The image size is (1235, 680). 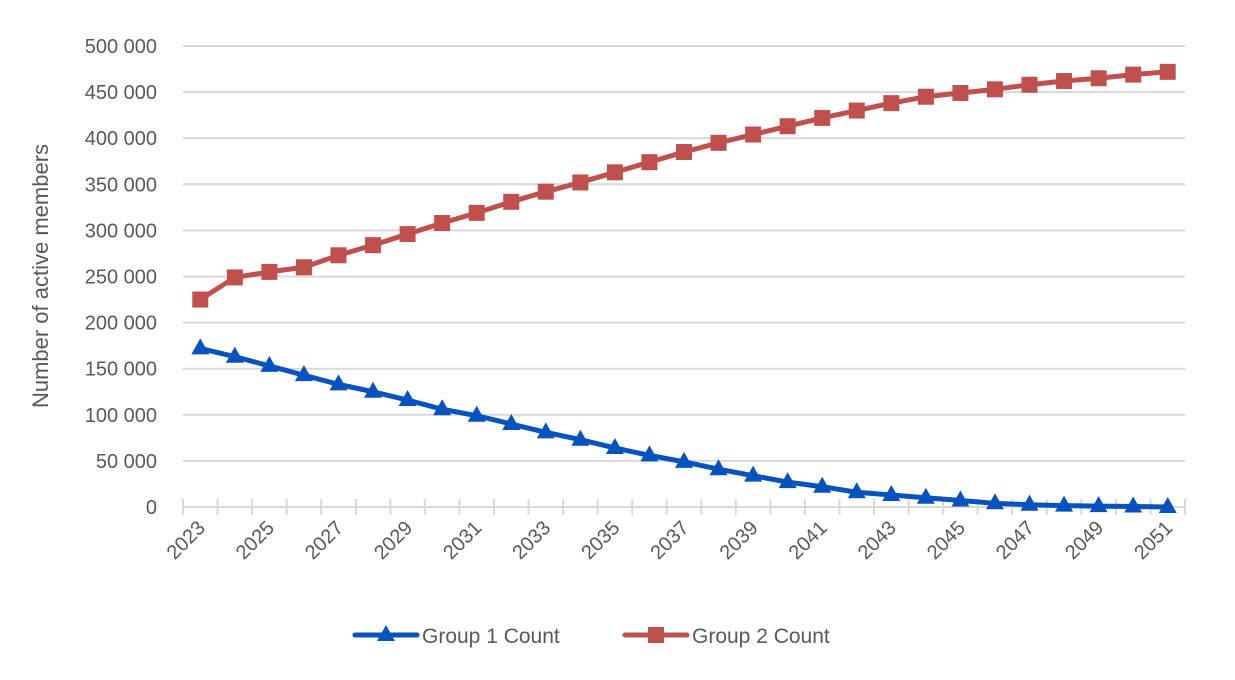 I want to click on y-tick-label: 500 000, so click(x=121, y=47).